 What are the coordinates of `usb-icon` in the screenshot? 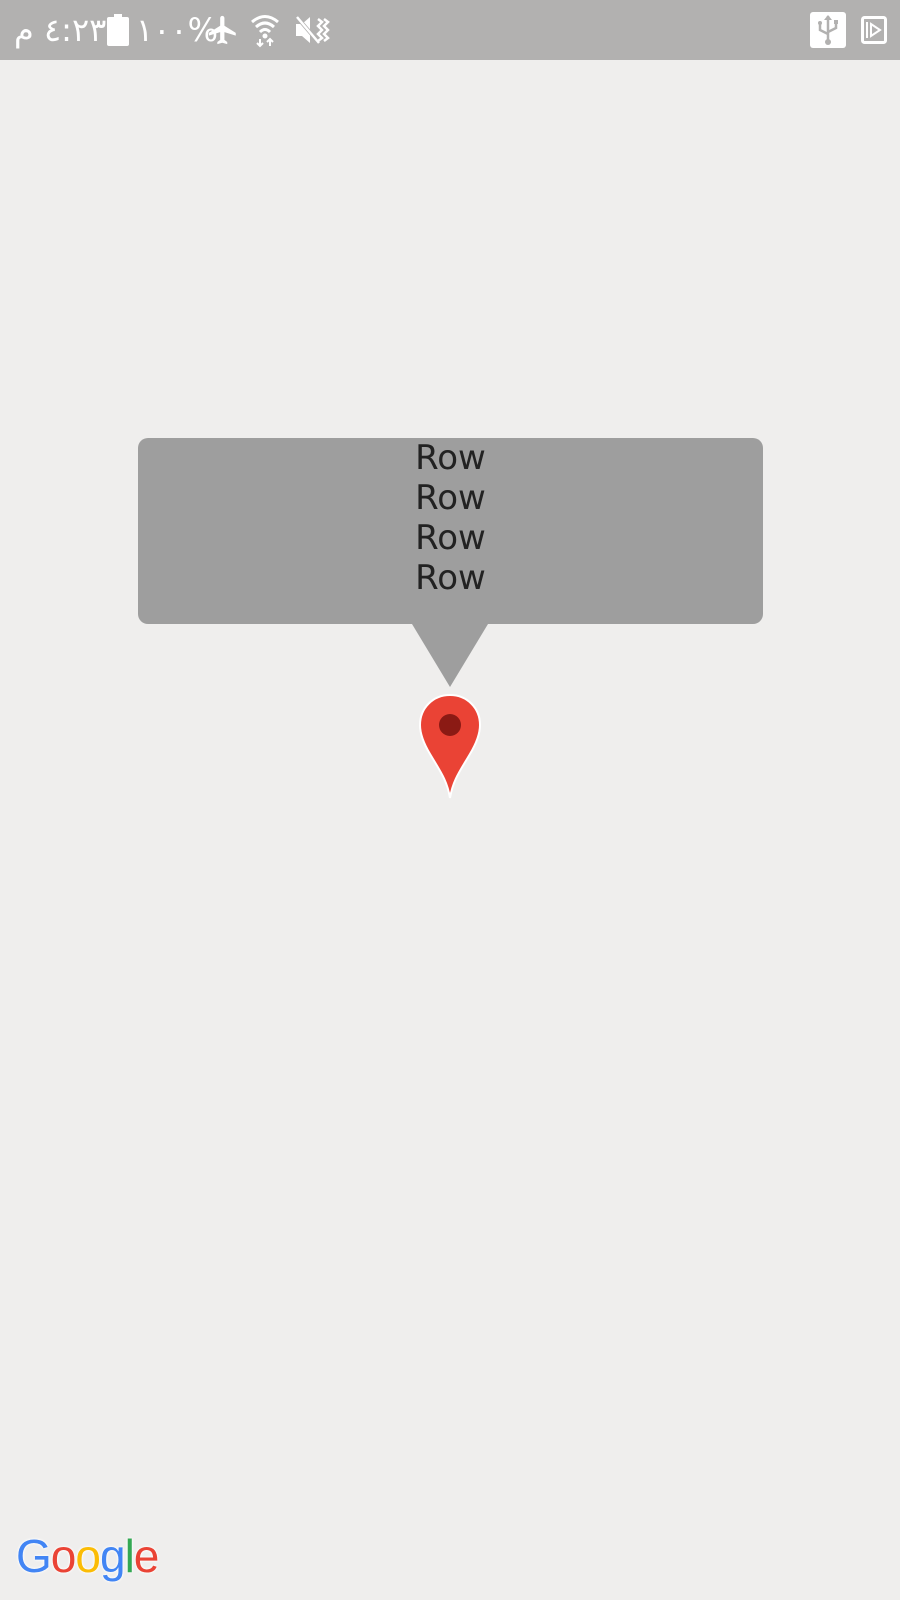 It's located at (828, 30).